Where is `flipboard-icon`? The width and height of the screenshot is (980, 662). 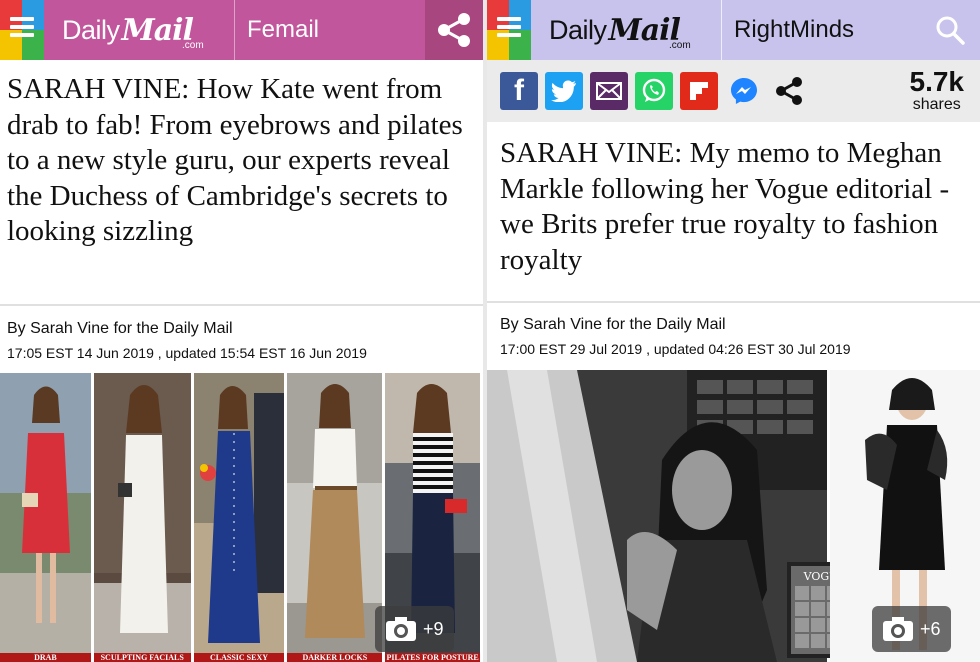 flipboard-icon is located at coordinates (699, 91).